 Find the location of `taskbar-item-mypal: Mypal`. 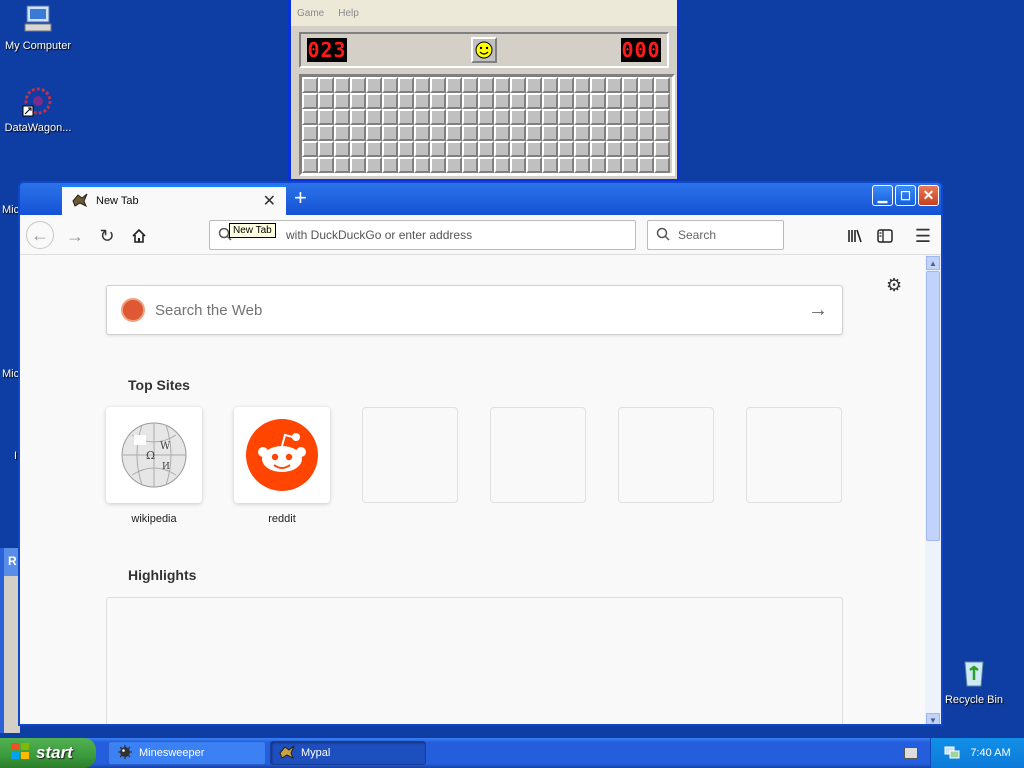

taskbar-item-mypal: Mypal is located at coordinates (348, 753).